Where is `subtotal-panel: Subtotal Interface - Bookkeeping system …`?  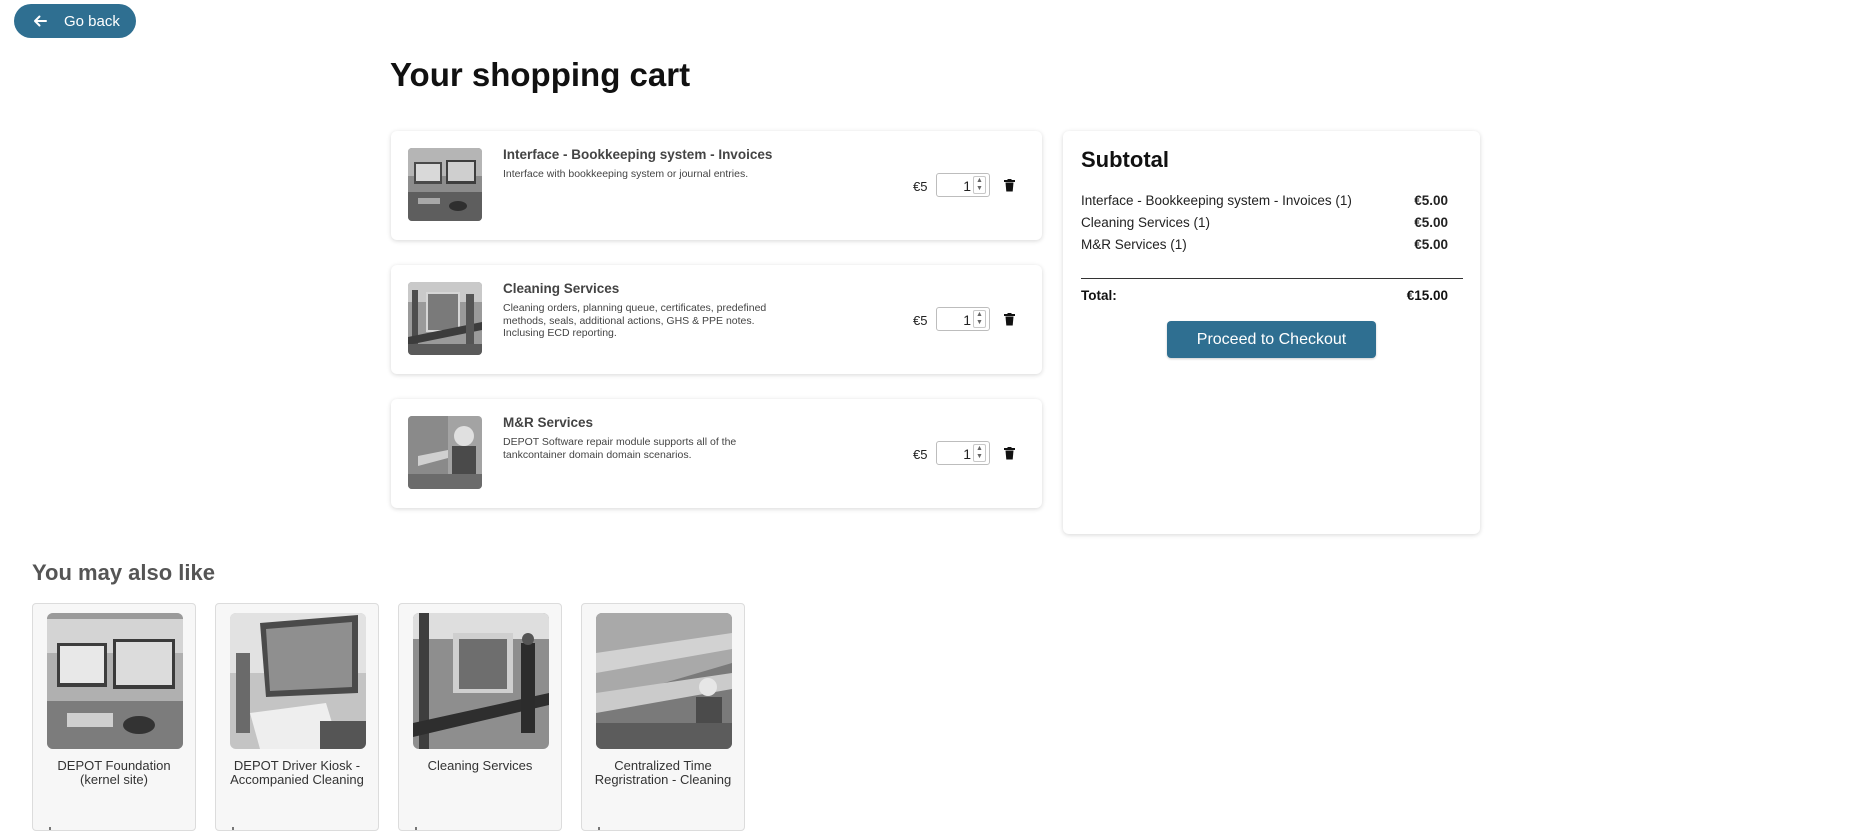 subtotal-panel: Subtotal Interface - Bookkeeping system … is located at coordinates (1271, 332).